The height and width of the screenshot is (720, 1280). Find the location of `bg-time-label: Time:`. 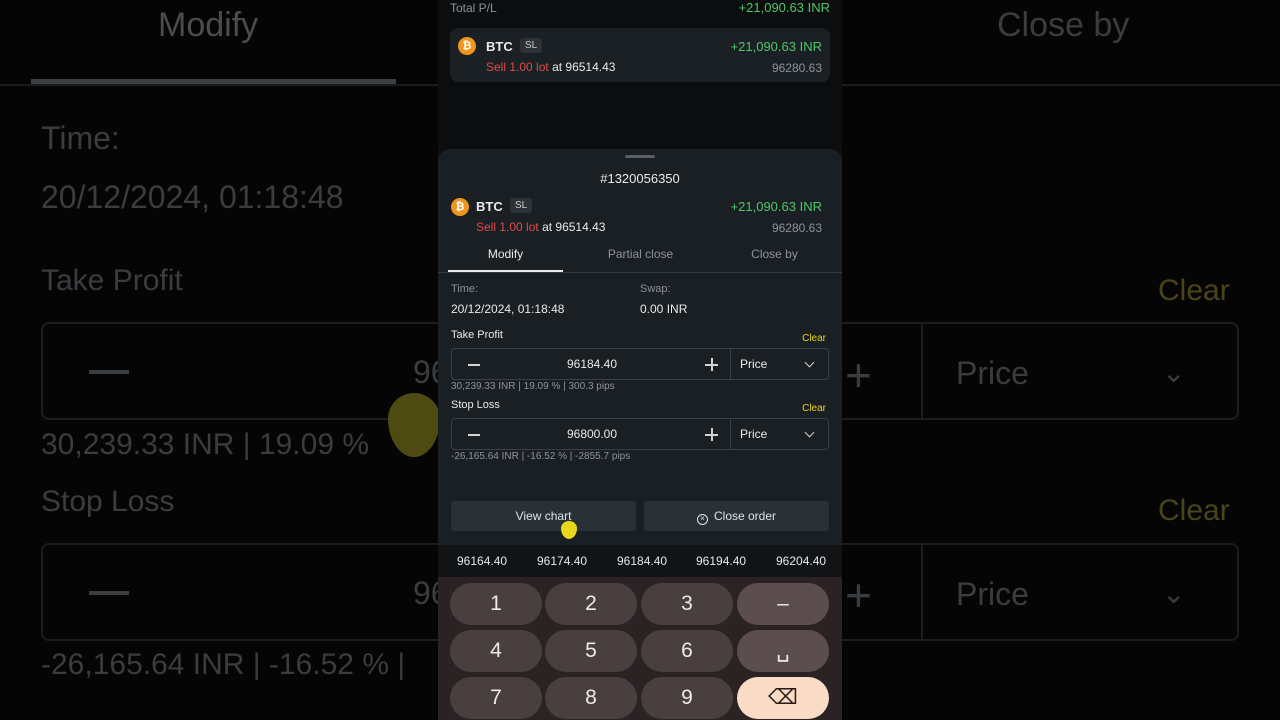

bg-time-label: Time: is located at coordinates (80, 138).